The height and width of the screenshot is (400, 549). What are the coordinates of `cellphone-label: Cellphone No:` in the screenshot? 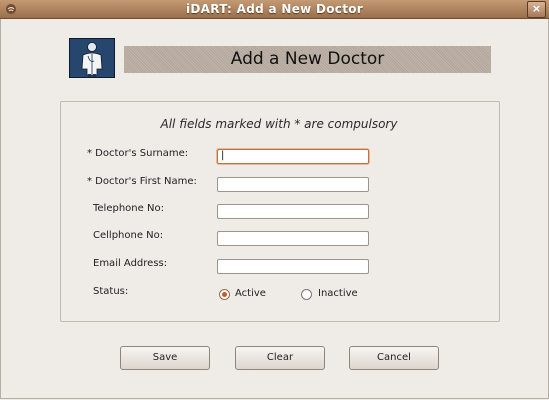 It's located at (128, 235).